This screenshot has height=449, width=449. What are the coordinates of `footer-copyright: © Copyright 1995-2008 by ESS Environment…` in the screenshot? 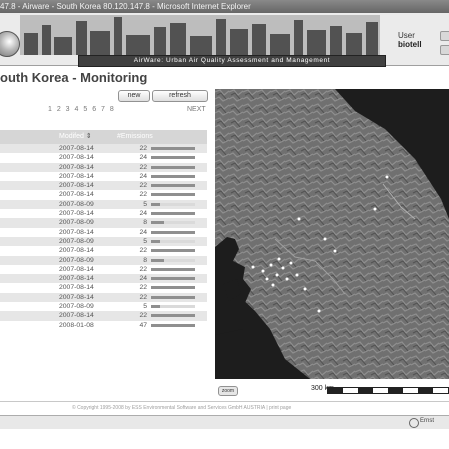 It's located at (182, 408).